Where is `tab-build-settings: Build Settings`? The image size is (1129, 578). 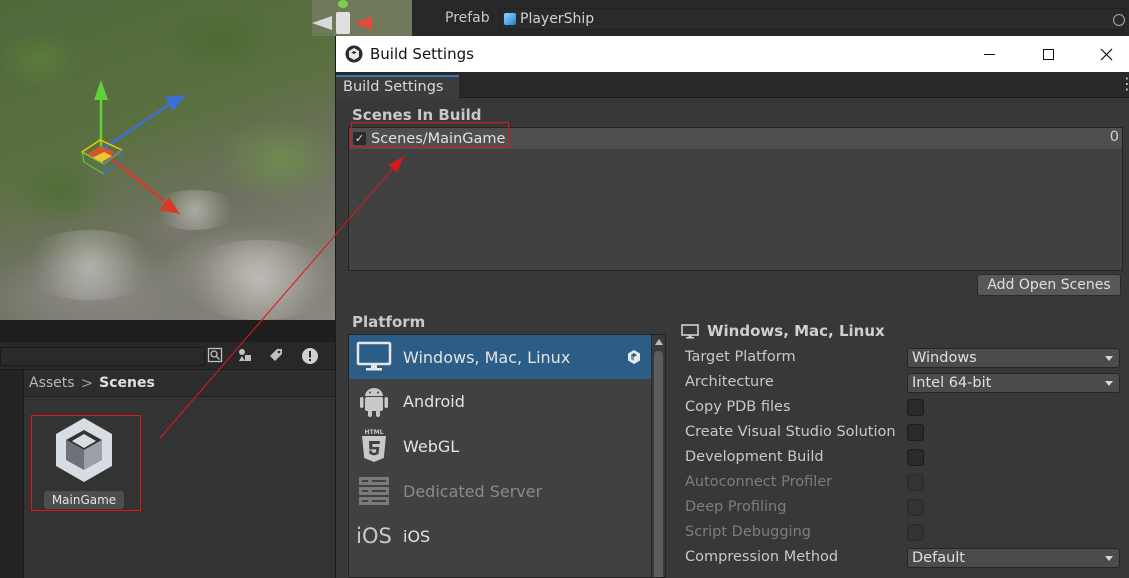
tab-build-settings: Build Settings is located at coordinates (397, 86).